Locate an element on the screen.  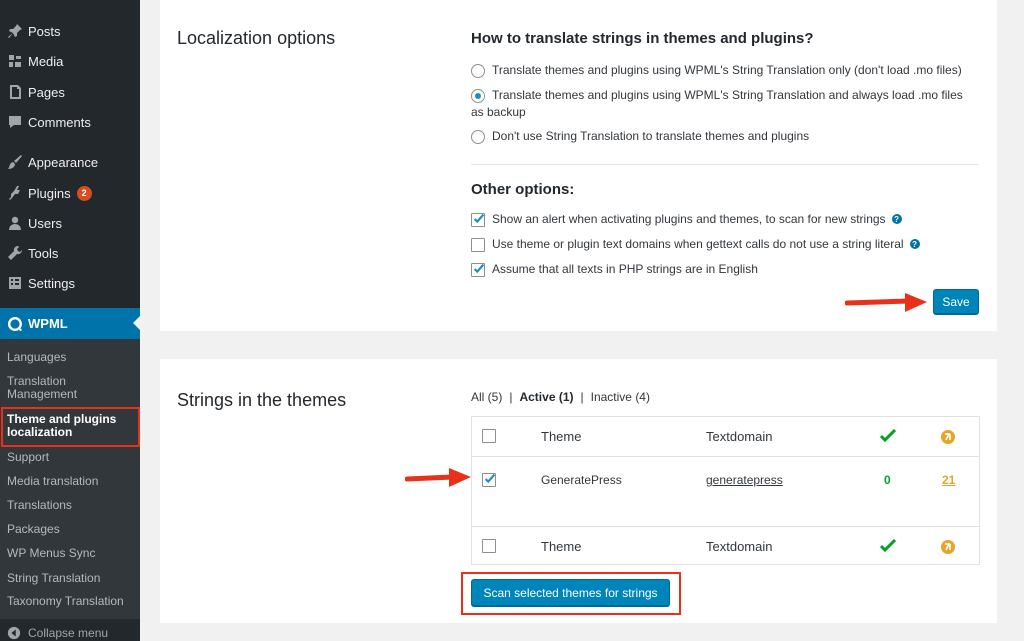
sidebar-item-tools: Tools is located at coordinates (70, 253).